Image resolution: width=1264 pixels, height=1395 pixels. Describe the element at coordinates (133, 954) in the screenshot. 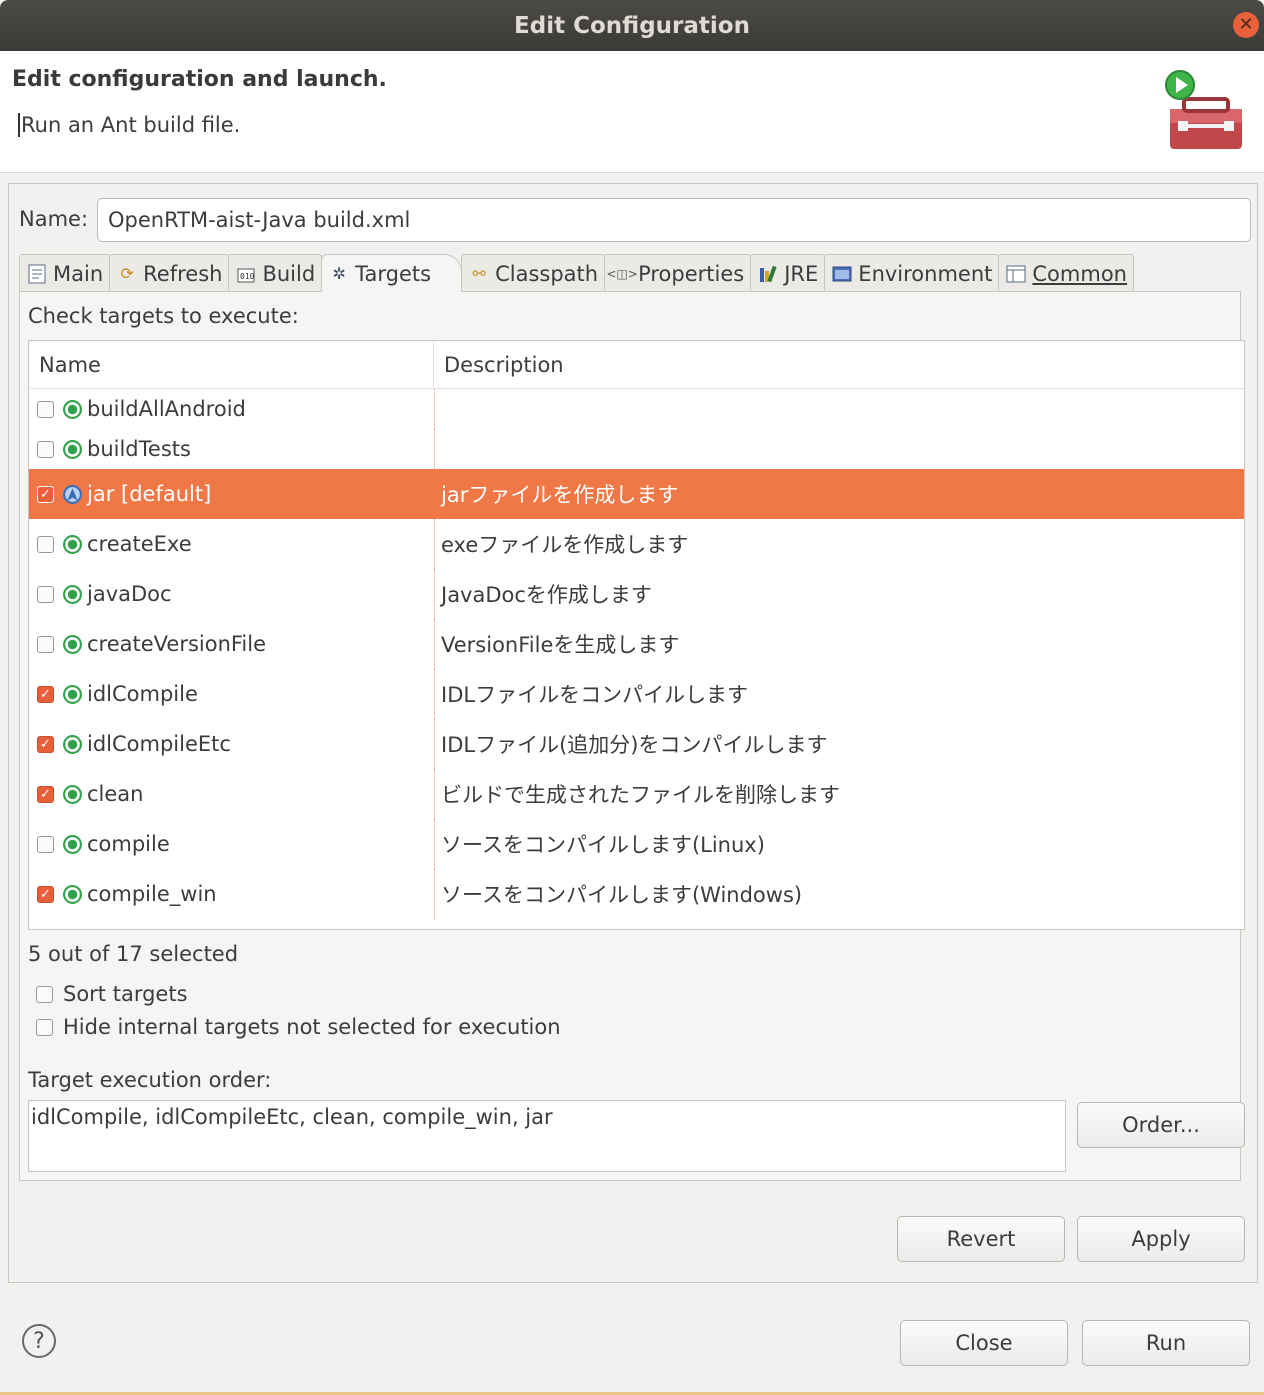

I see `selection-count: 5 out of 17 selected` at that location.